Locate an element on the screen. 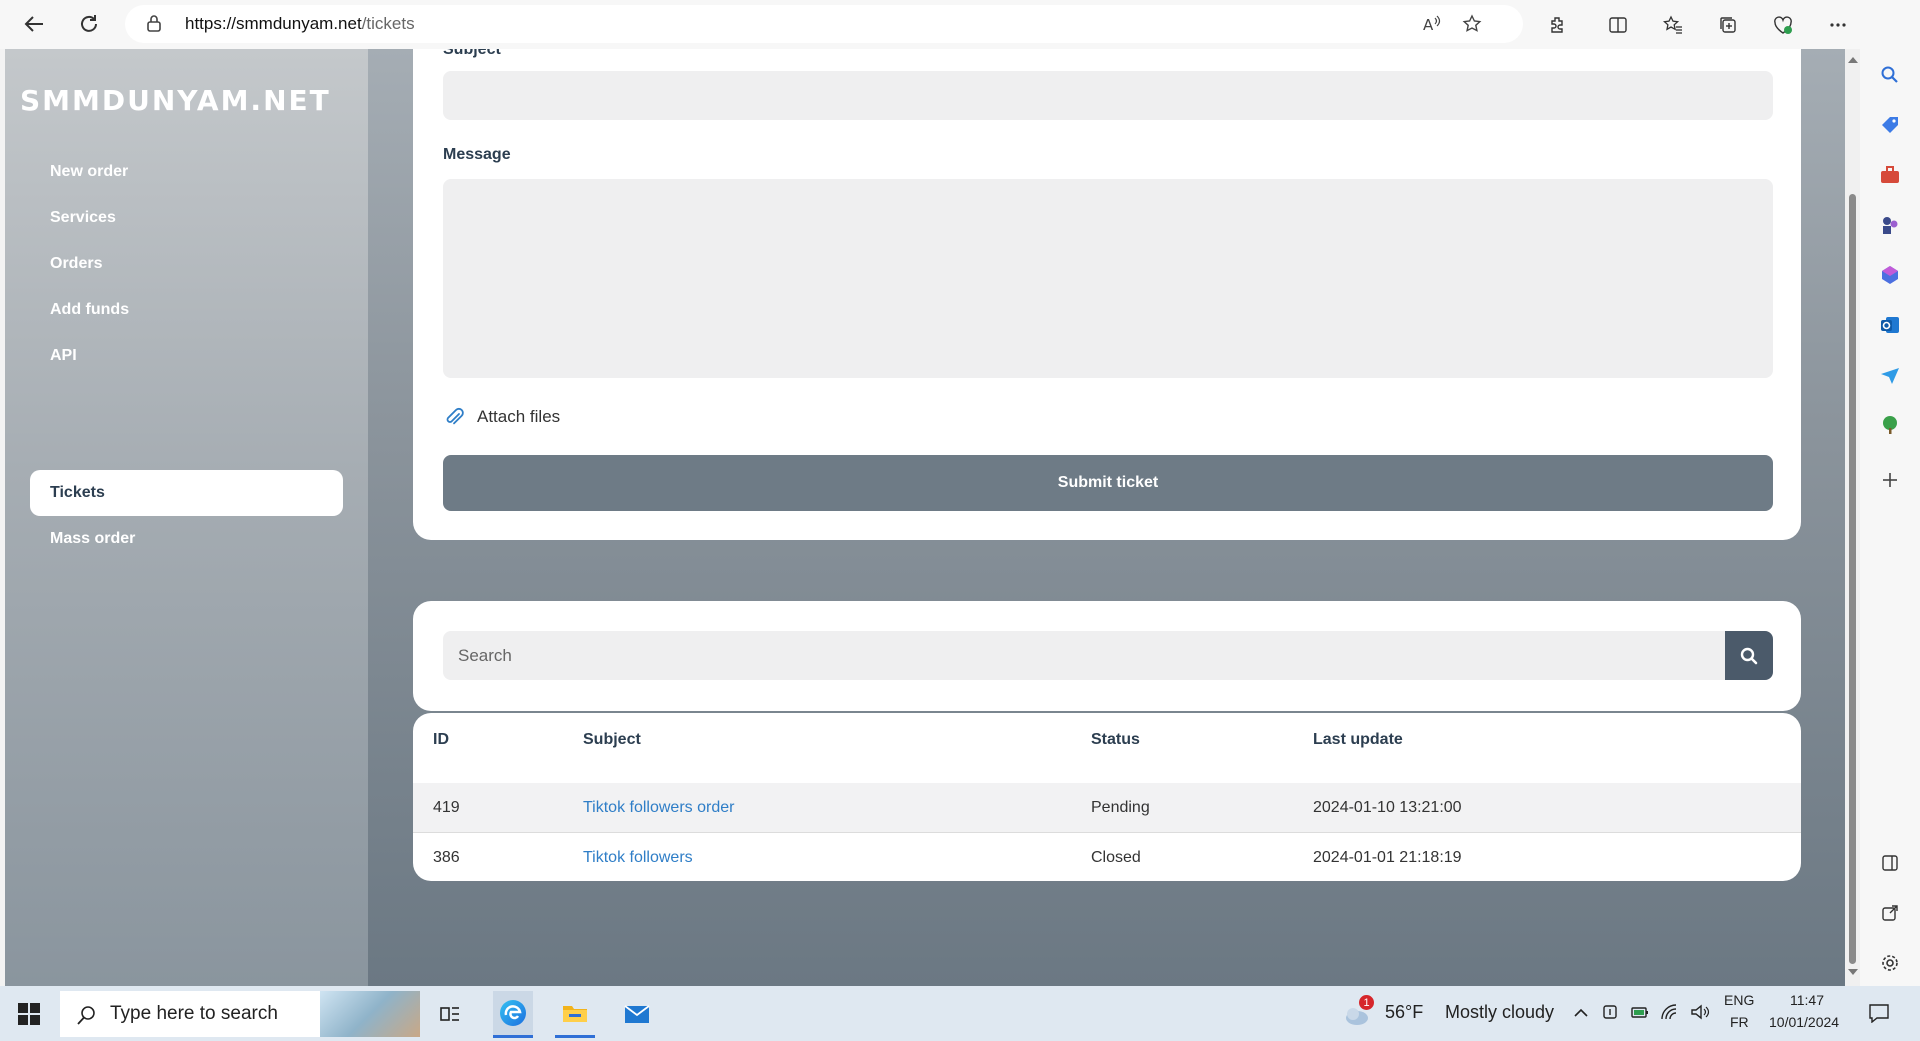 The width and height of the screenshot is (1920, 1041). sidebar-item-services: Services is located at coordinates (186, 218).